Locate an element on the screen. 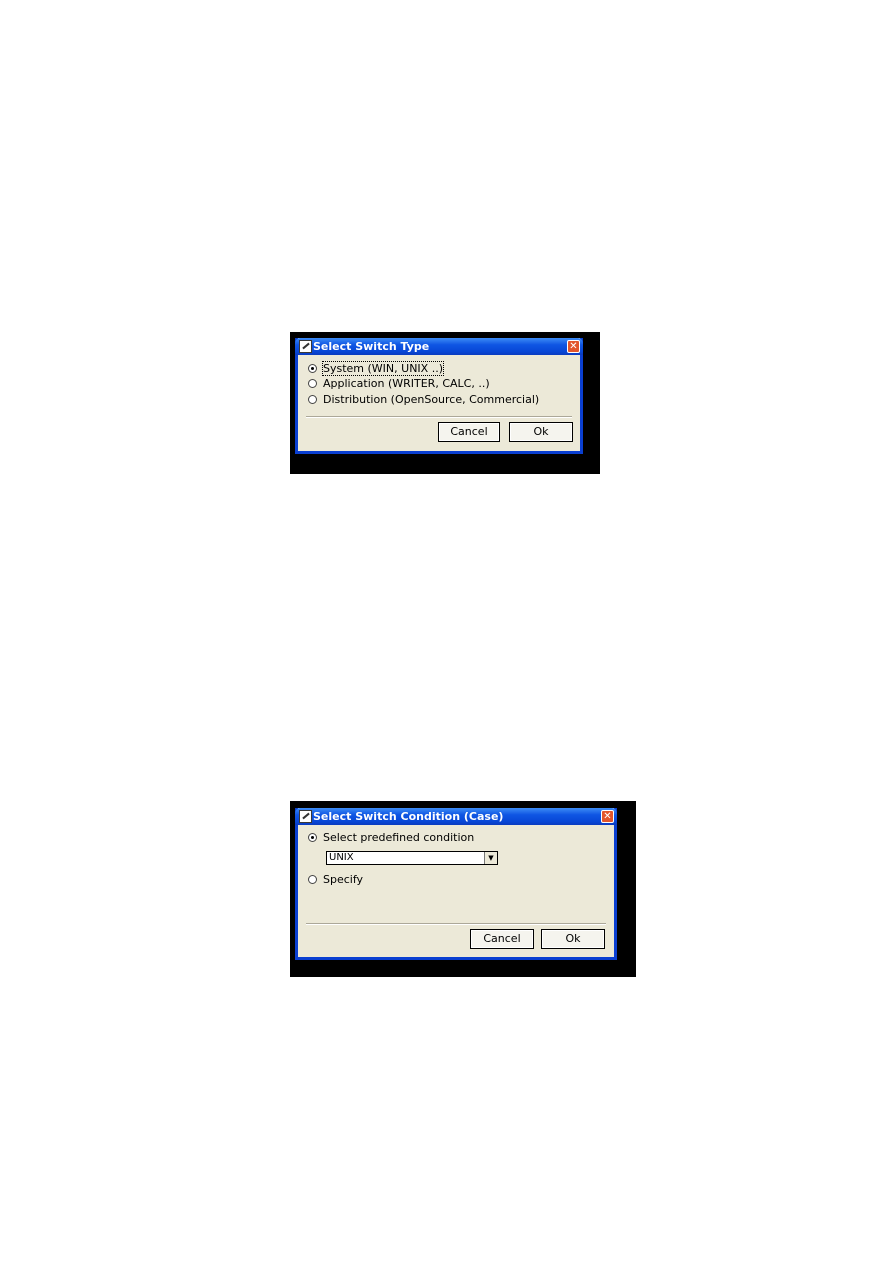 Image resolution: width=892 pixels, height=1263 pixels. title-bar: Select Switch Condition (Case) ✕ is located at coordinates (456, 816).